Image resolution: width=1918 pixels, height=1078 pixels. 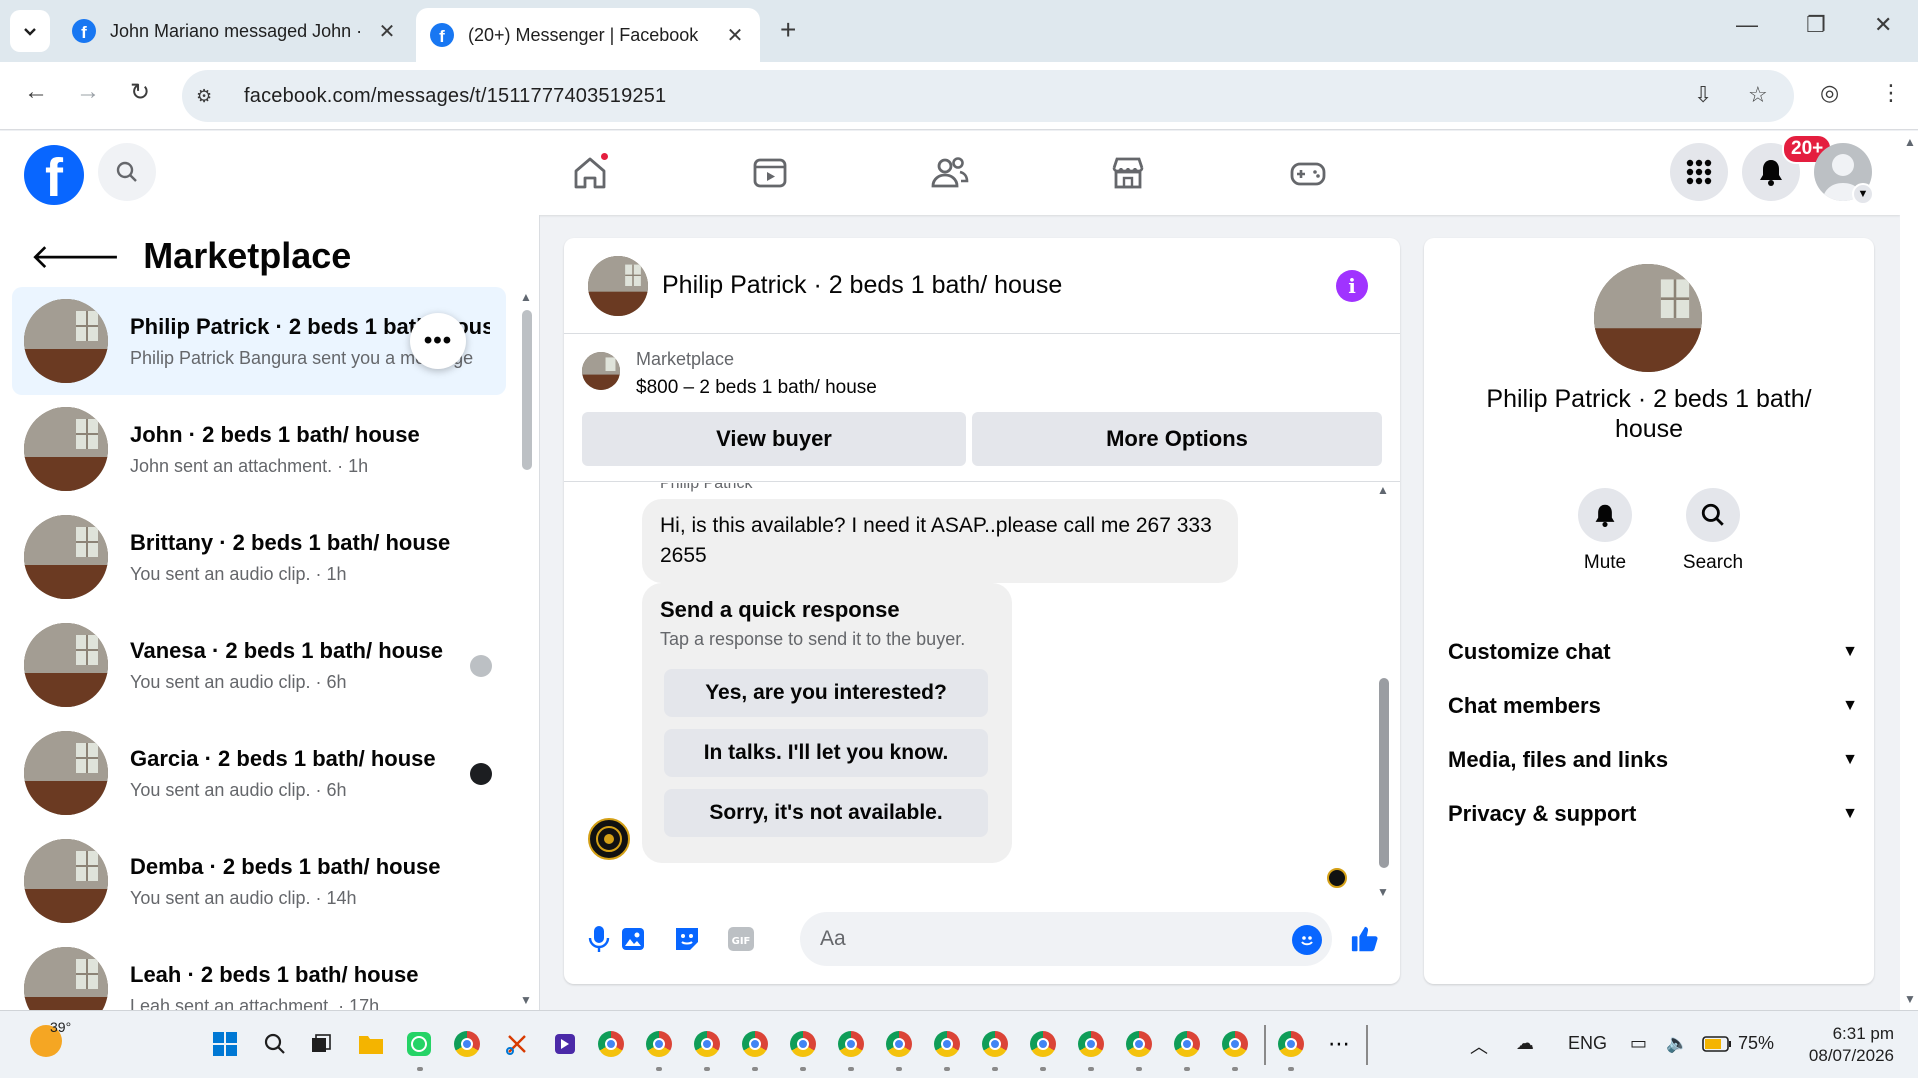 I want to click on back-arrow-icon: ←, so click(x=36, y=92).